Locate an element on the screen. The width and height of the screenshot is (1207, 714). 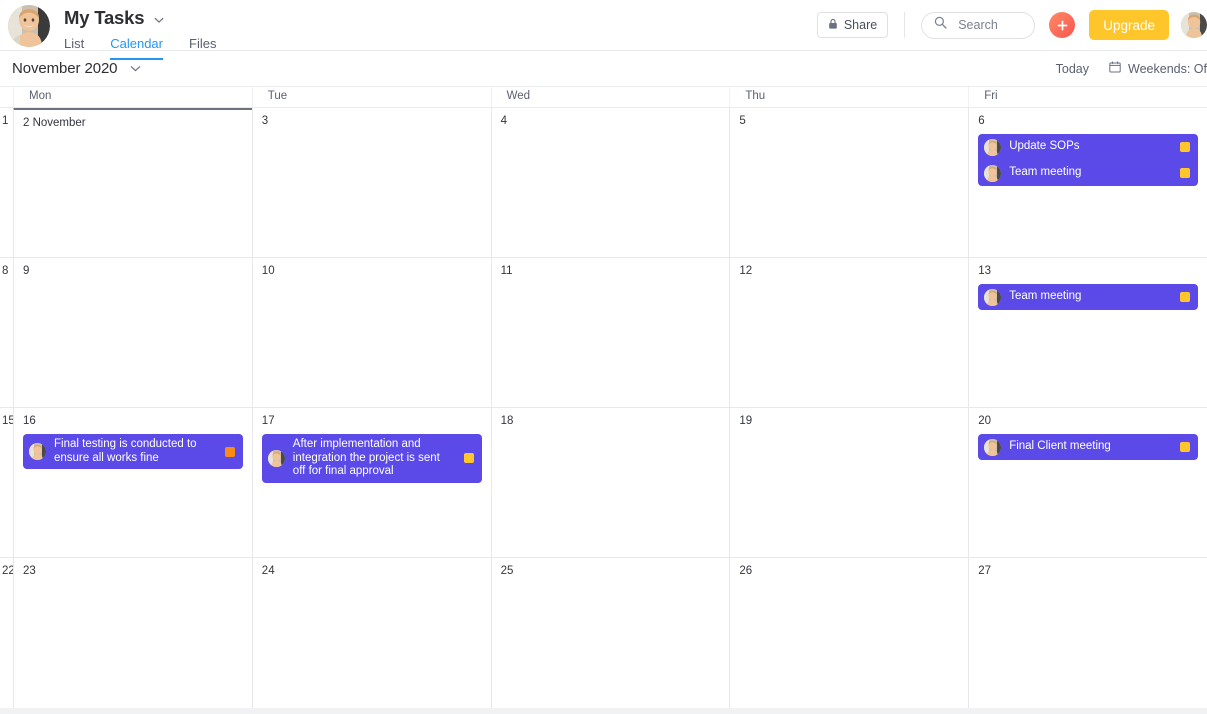
today-label: Today is located at coordinates (1072, 68).